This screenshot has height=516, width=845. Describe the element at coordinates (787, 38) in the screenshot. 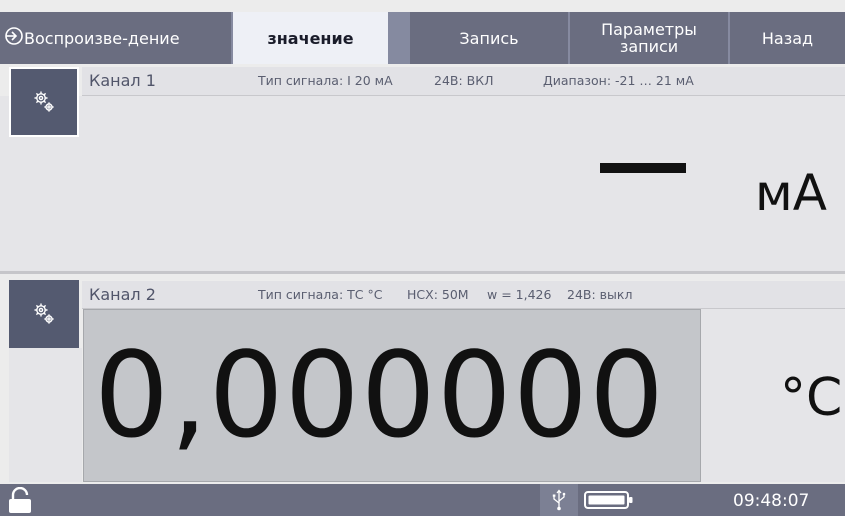

I see `tab-back: Назад` at that location.